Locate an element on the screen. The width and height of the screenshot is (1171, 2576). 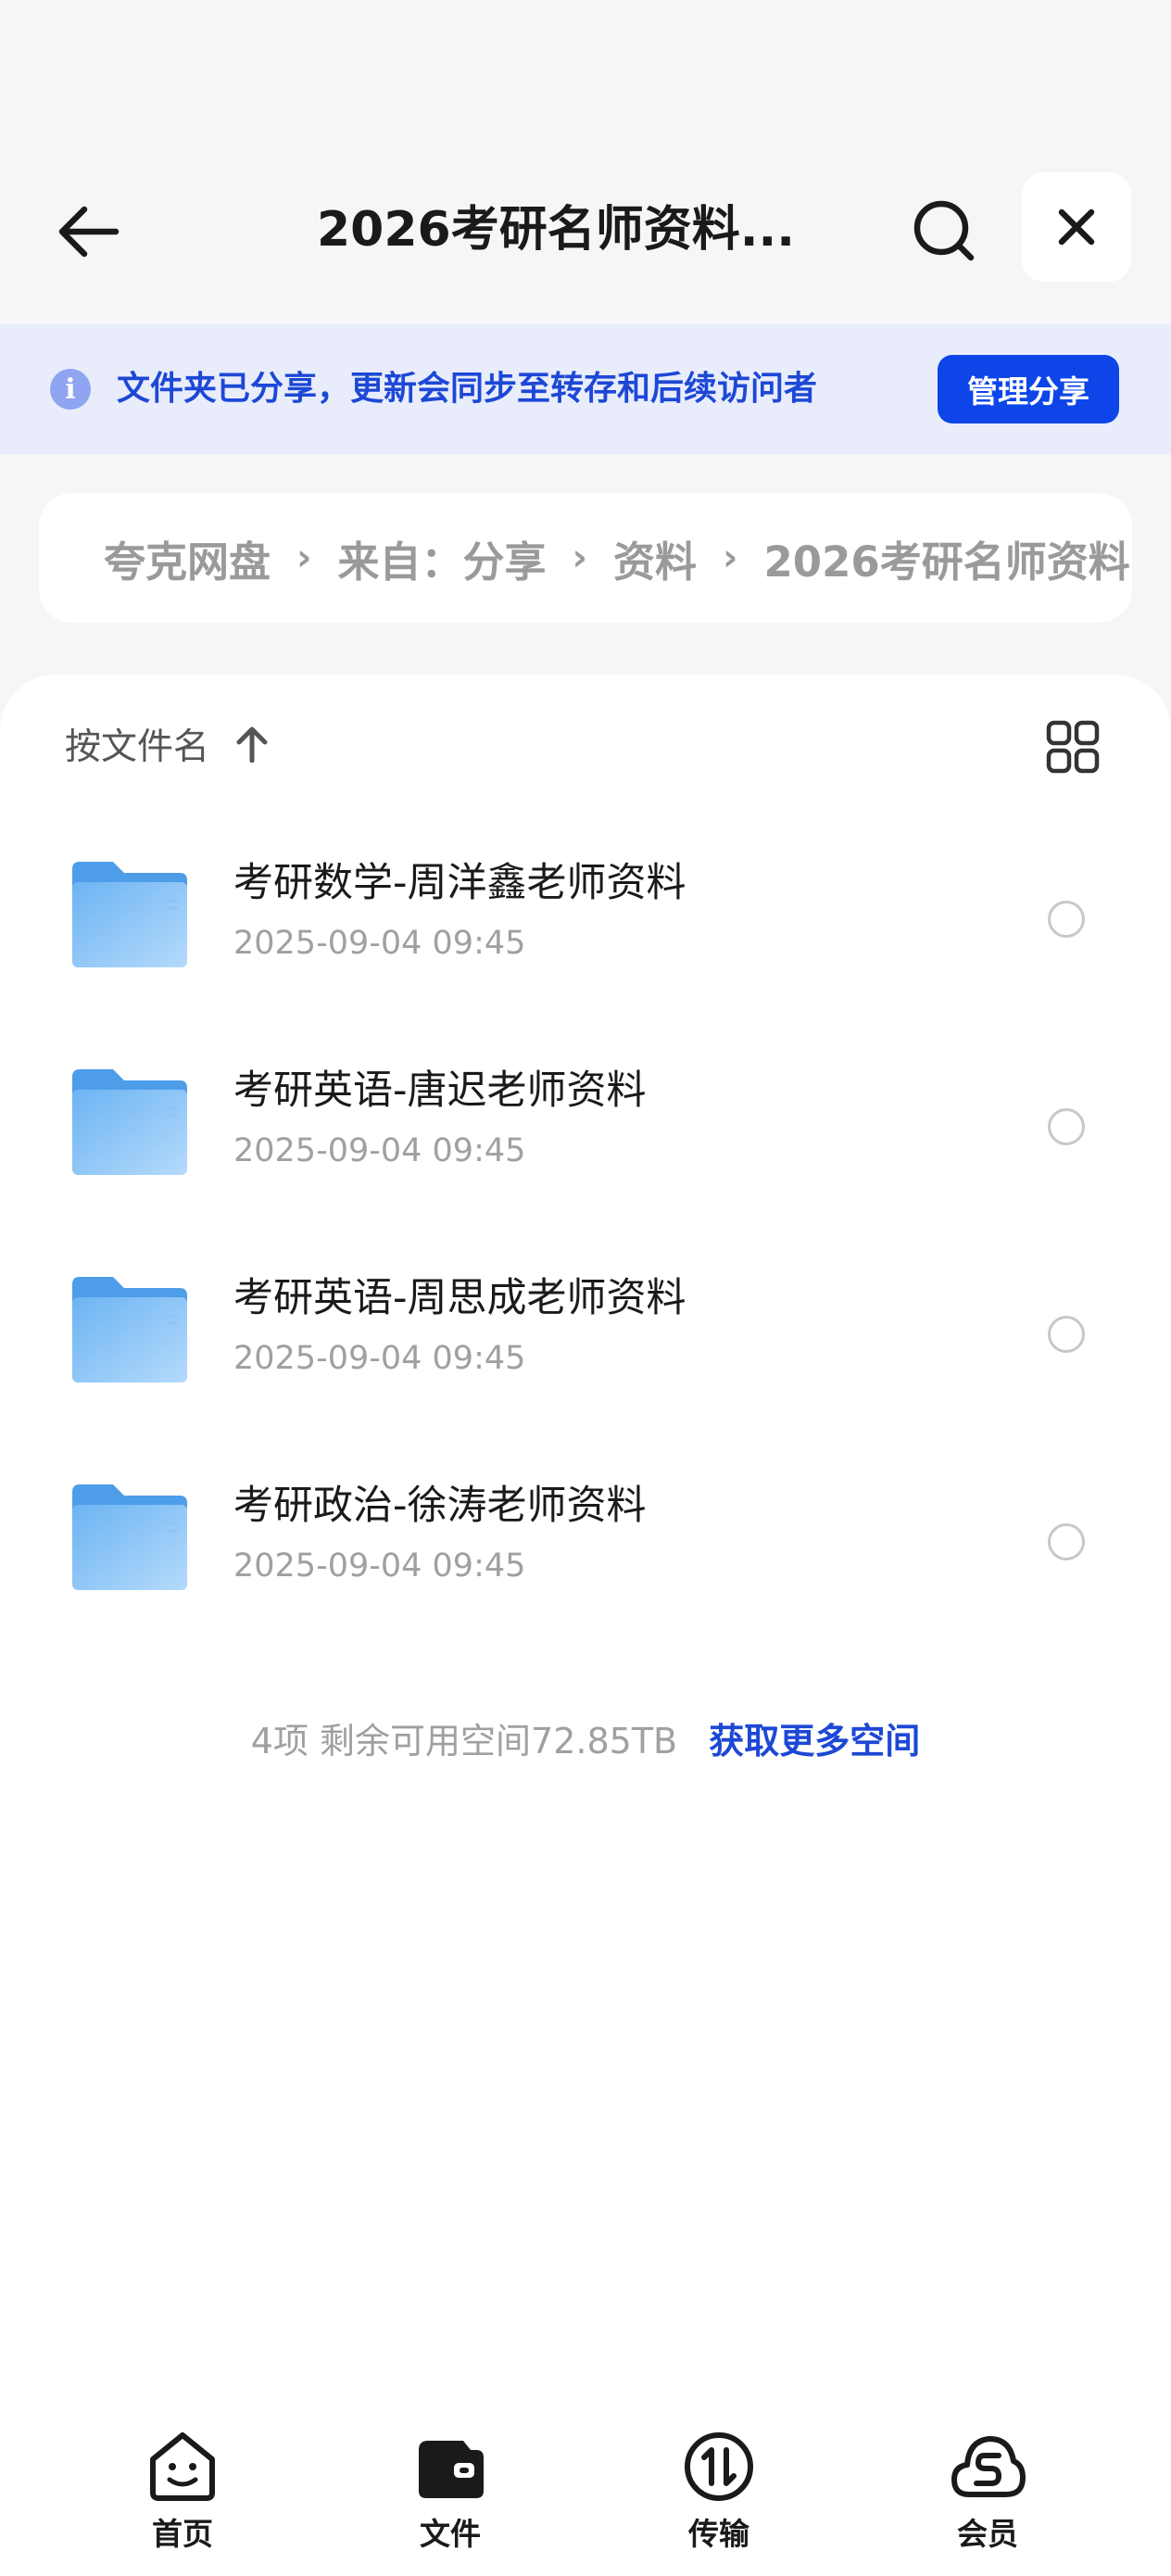
breadcrumb: 夸克网盘 › 来自：分享 › 资料 › 2026考研名师资料 is located at coordinates (585, 558).